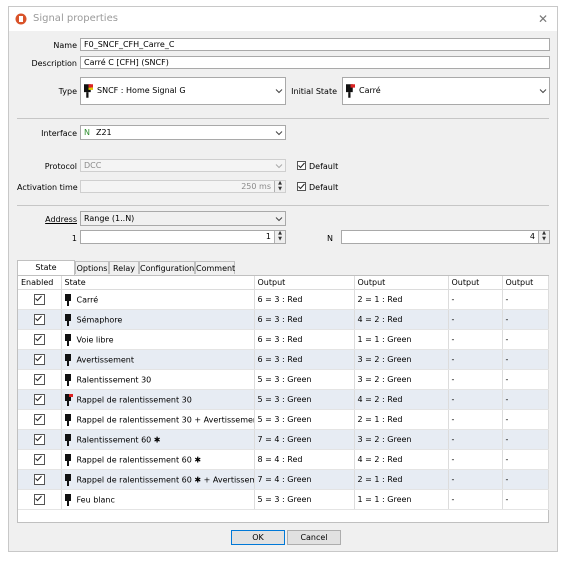  Describe the element at coordinates (304, 283) in the screenshot. I see `column-header-output-1: Output` at that location.